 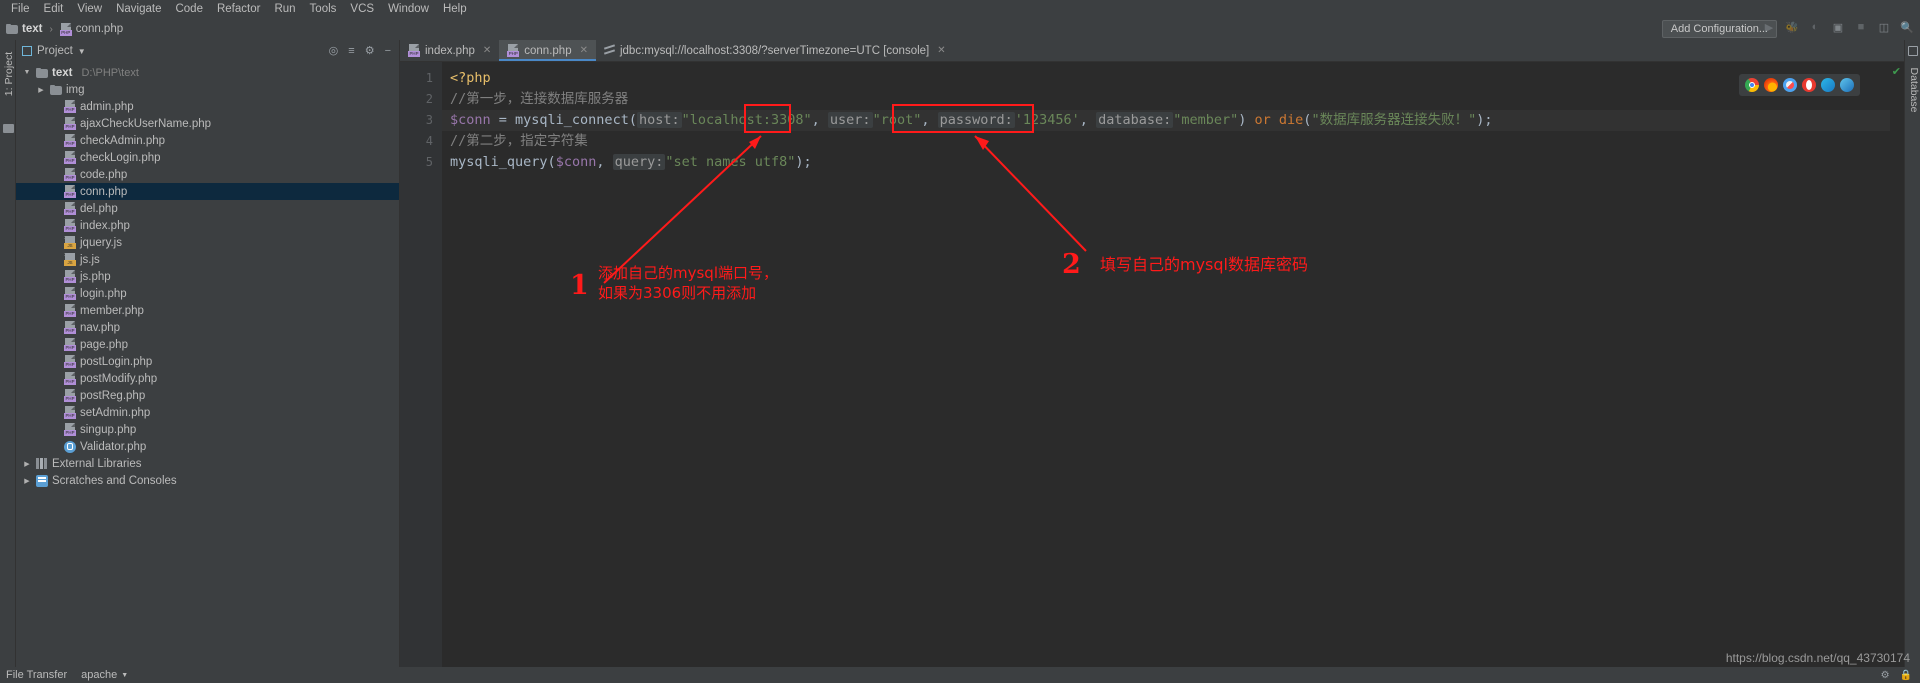 I want to click on stop-icon: ■, so click(x=1861, y=27).